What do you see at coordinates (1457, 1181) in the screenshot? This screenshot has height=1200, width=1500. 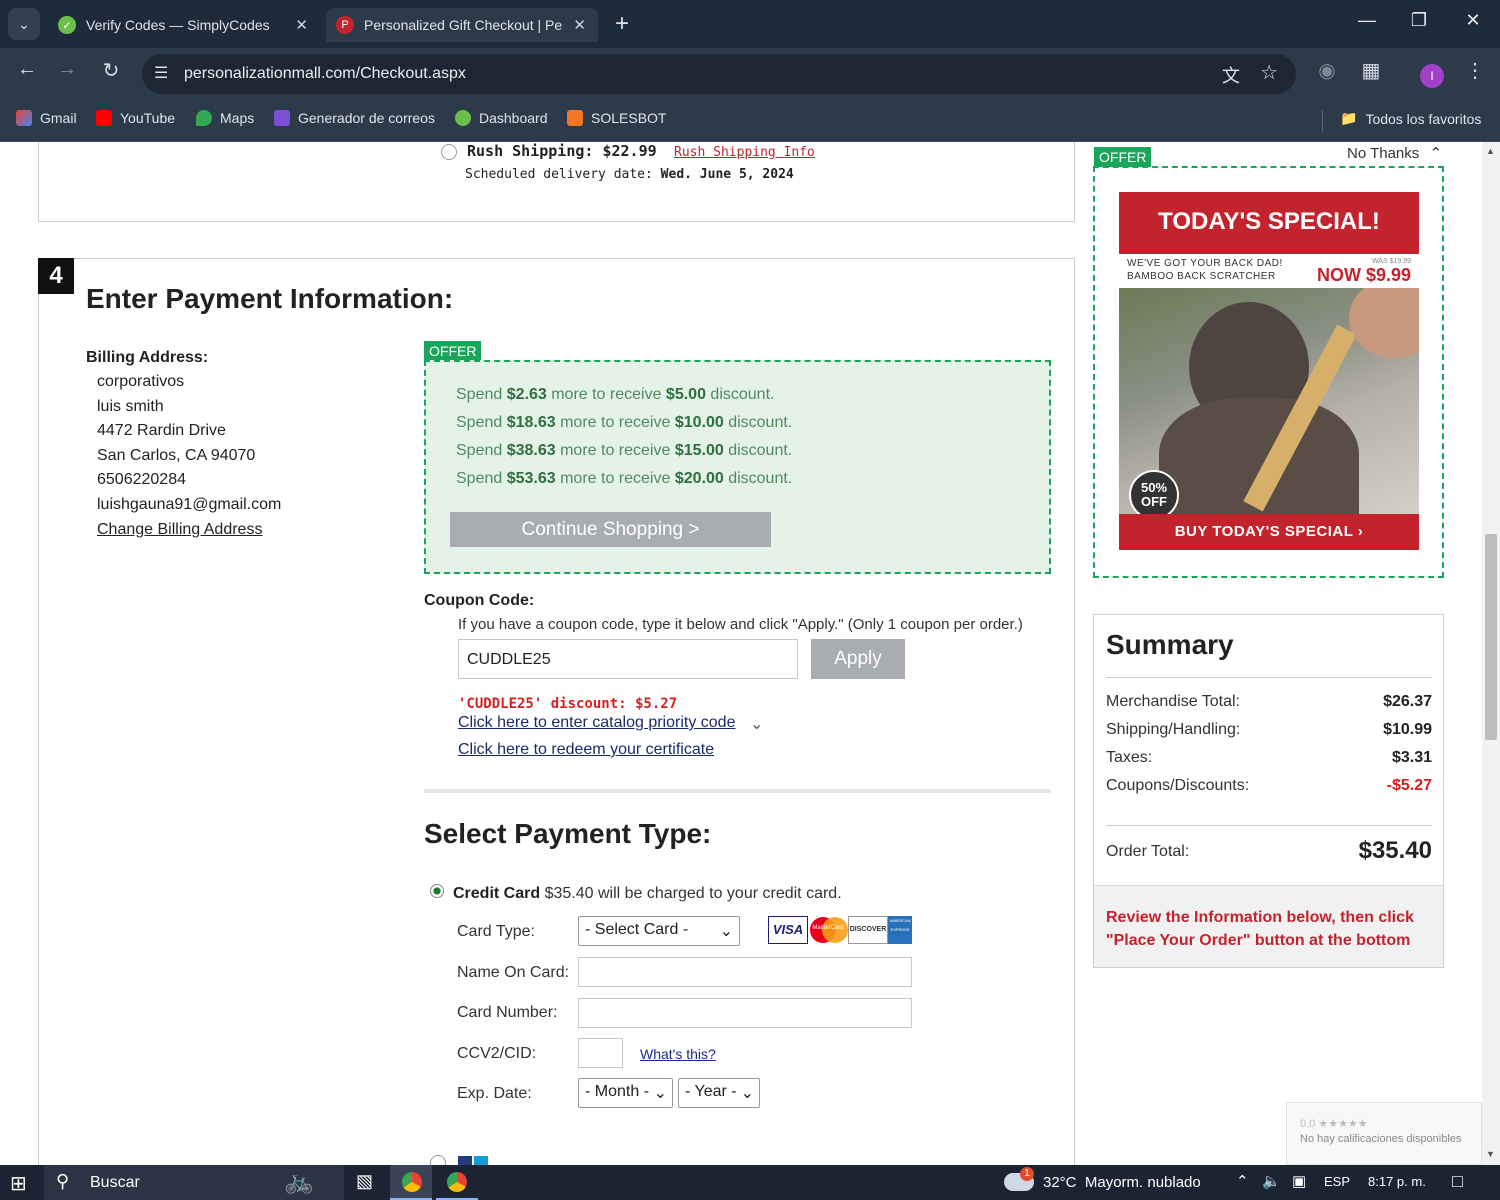 I see `notifications-icon: □` at bounding box center [1457, 1181].